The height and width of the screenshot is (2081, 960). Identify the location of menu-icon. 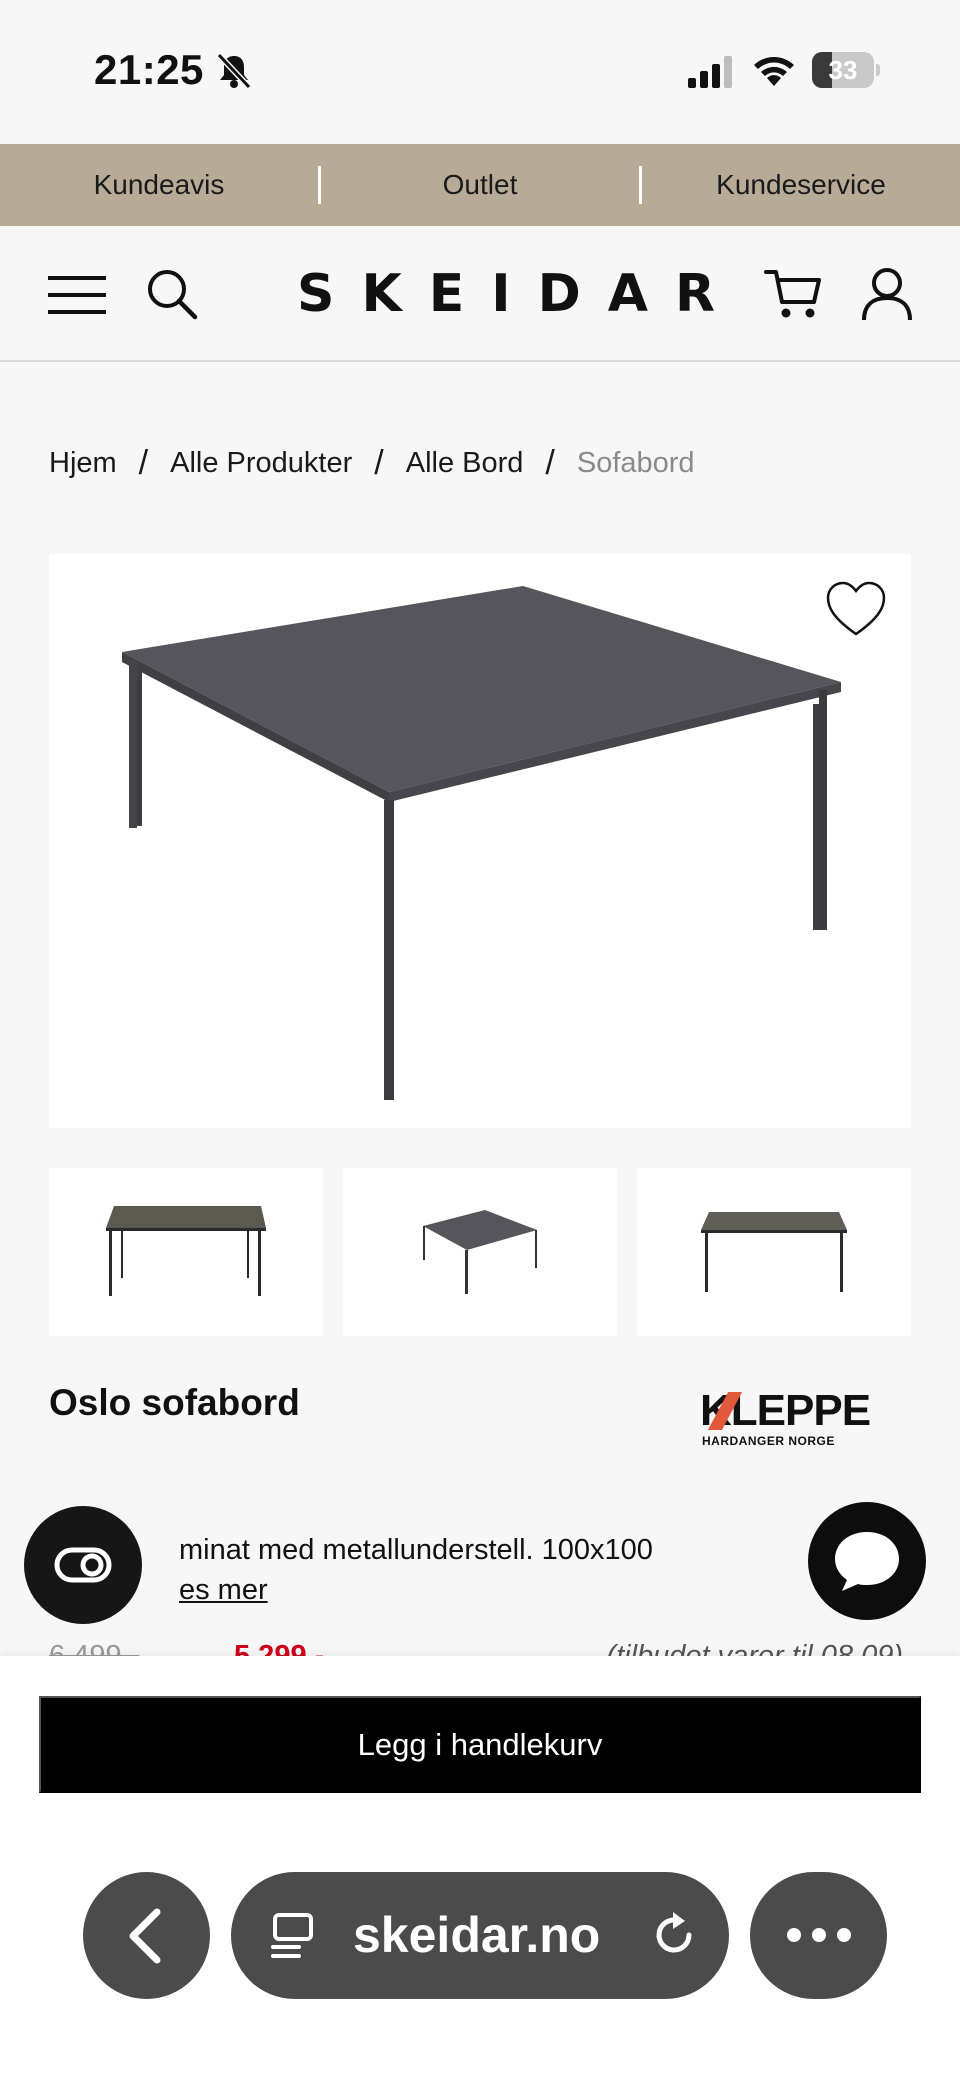
(77, 295).